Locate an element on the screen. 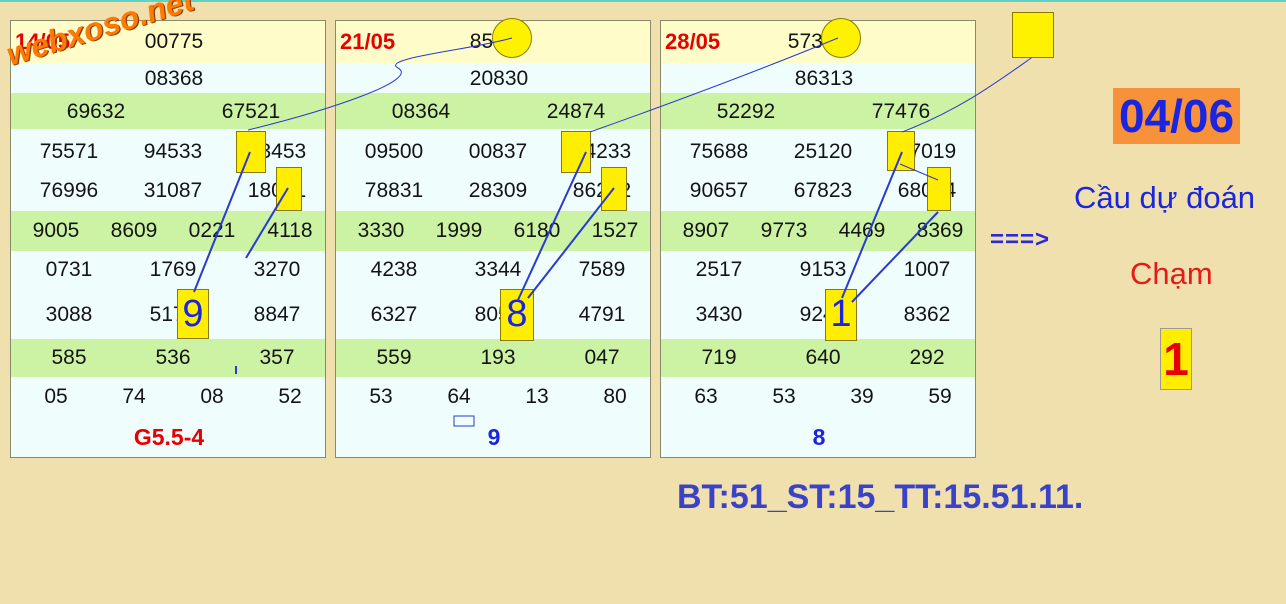 Image resolution: width=1286 pixels, height=604 pixels. prize-number: 69632 is located at coordinates (96, 111).